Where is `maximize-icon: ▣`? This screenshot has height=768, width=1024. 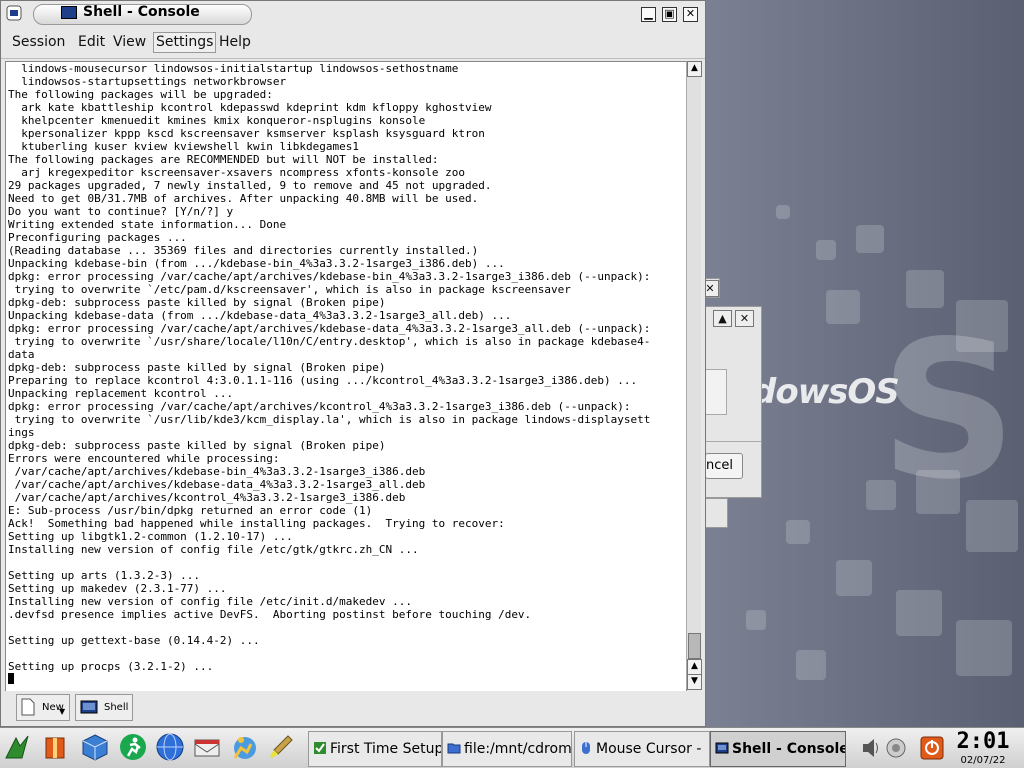 maximize-icon: ▣ is located at coordinates (669, 14).